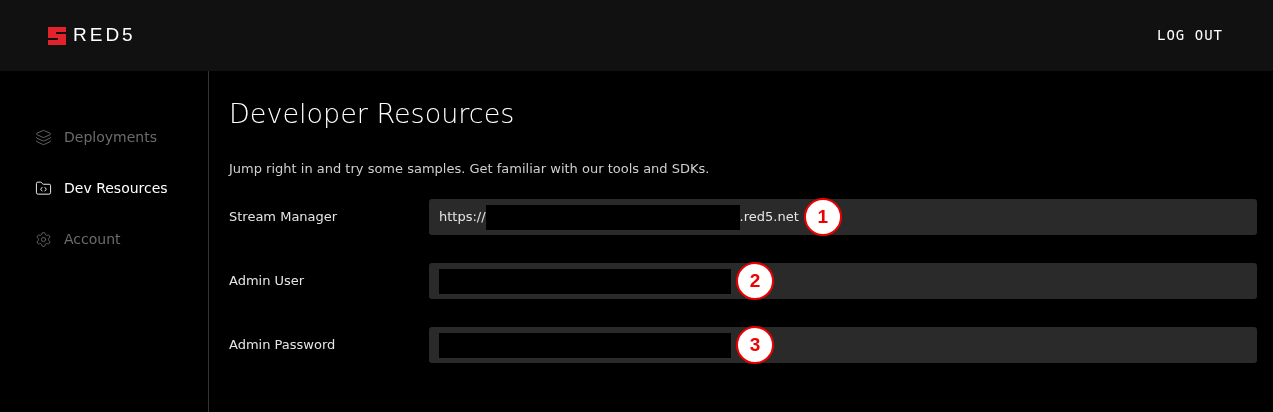 This screenshot has width=1273, height=412. Describe the element at coordinates (283, 345) in the screenshot. I see `field-label: Admin Password` at that location.